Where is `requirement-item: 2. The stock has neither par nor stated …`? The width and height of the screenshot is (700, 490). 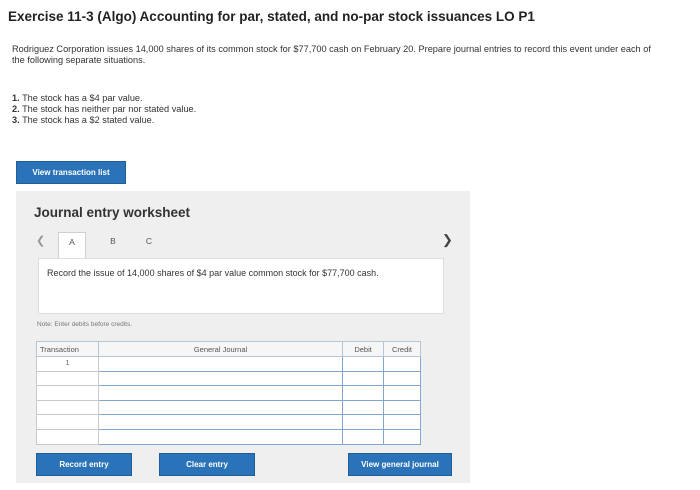
requirement-item: 2. The stock has neither par nor stated … is located at coordinates (104, 109).